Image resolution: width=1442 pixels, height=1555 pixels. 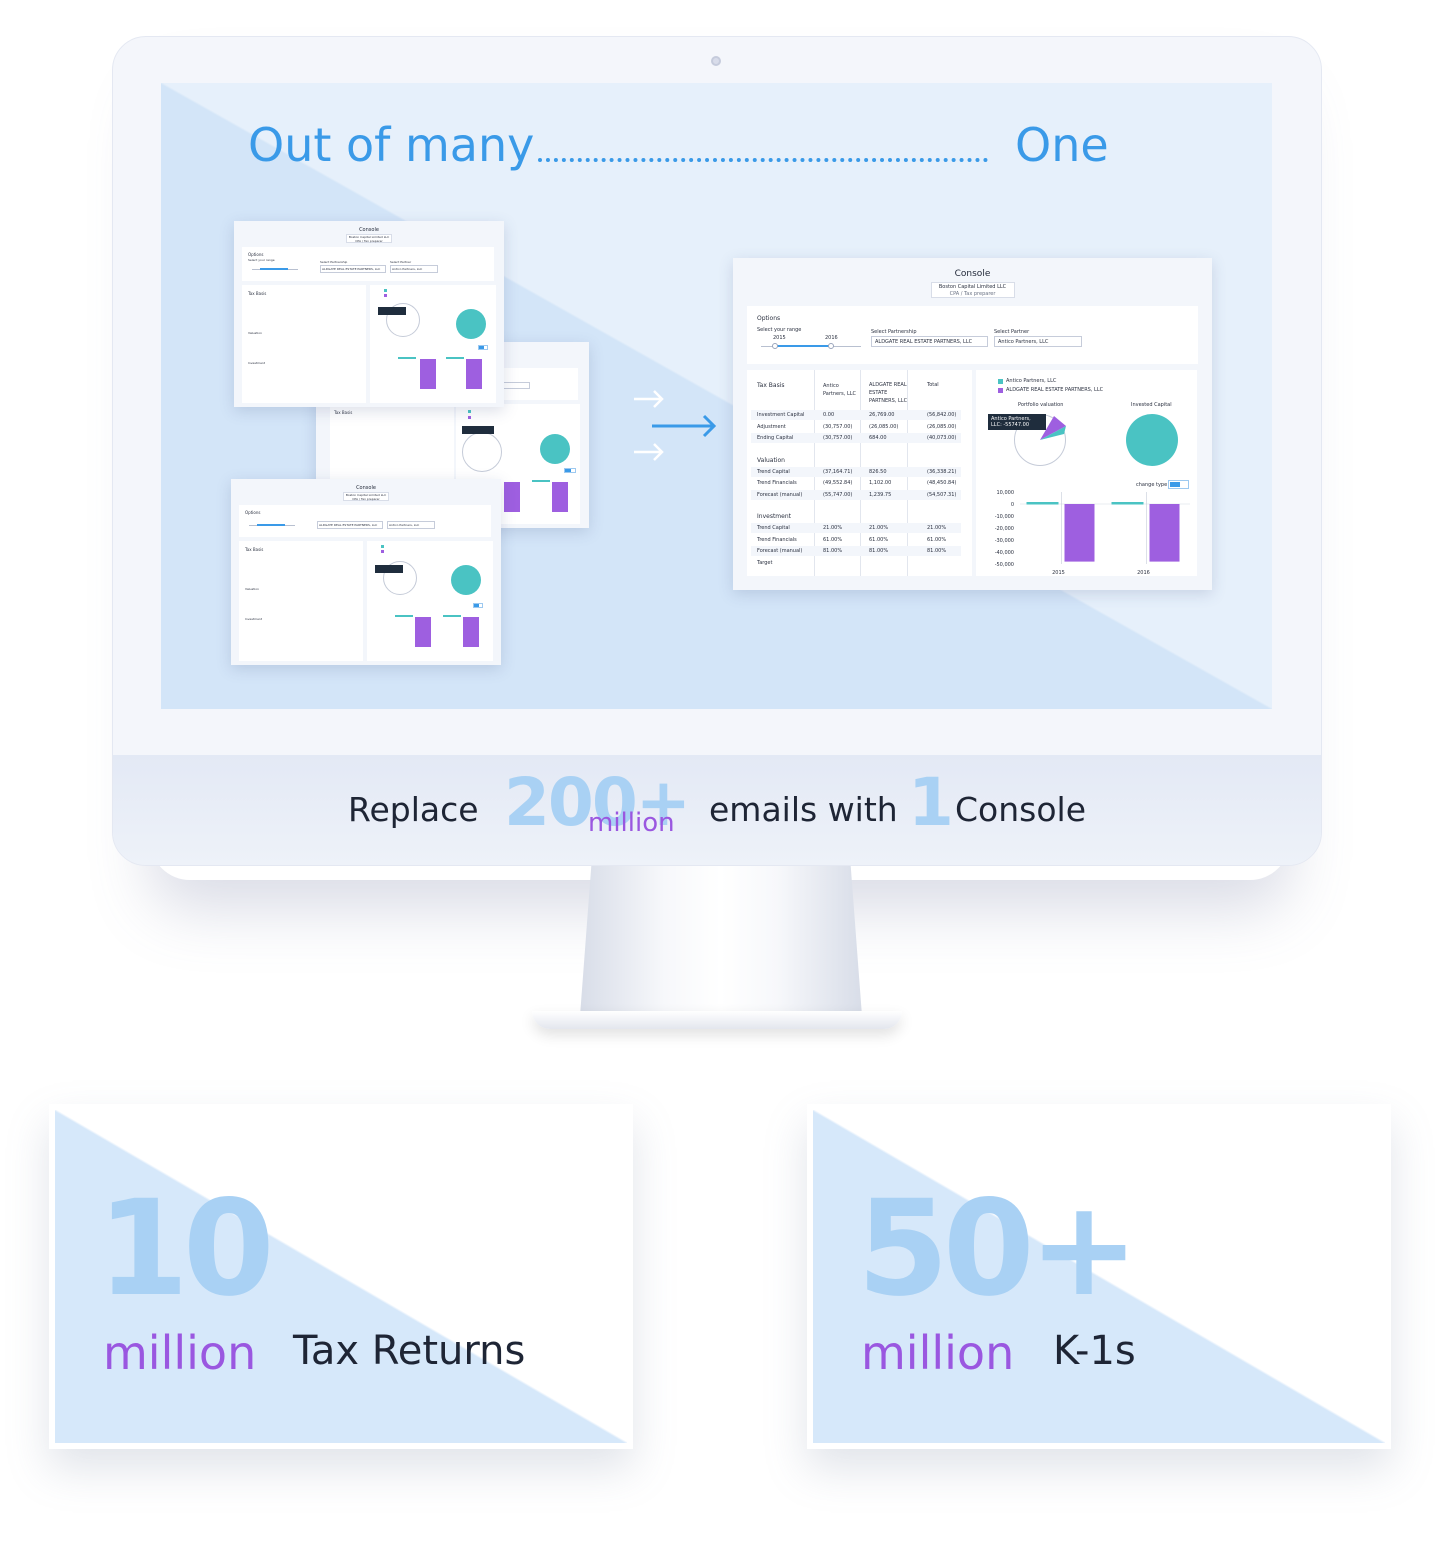 What do you see at coordinates (717, 1020) in the screenshot?
I see `monitor-stand-base` at bounding box center [717, 1020].